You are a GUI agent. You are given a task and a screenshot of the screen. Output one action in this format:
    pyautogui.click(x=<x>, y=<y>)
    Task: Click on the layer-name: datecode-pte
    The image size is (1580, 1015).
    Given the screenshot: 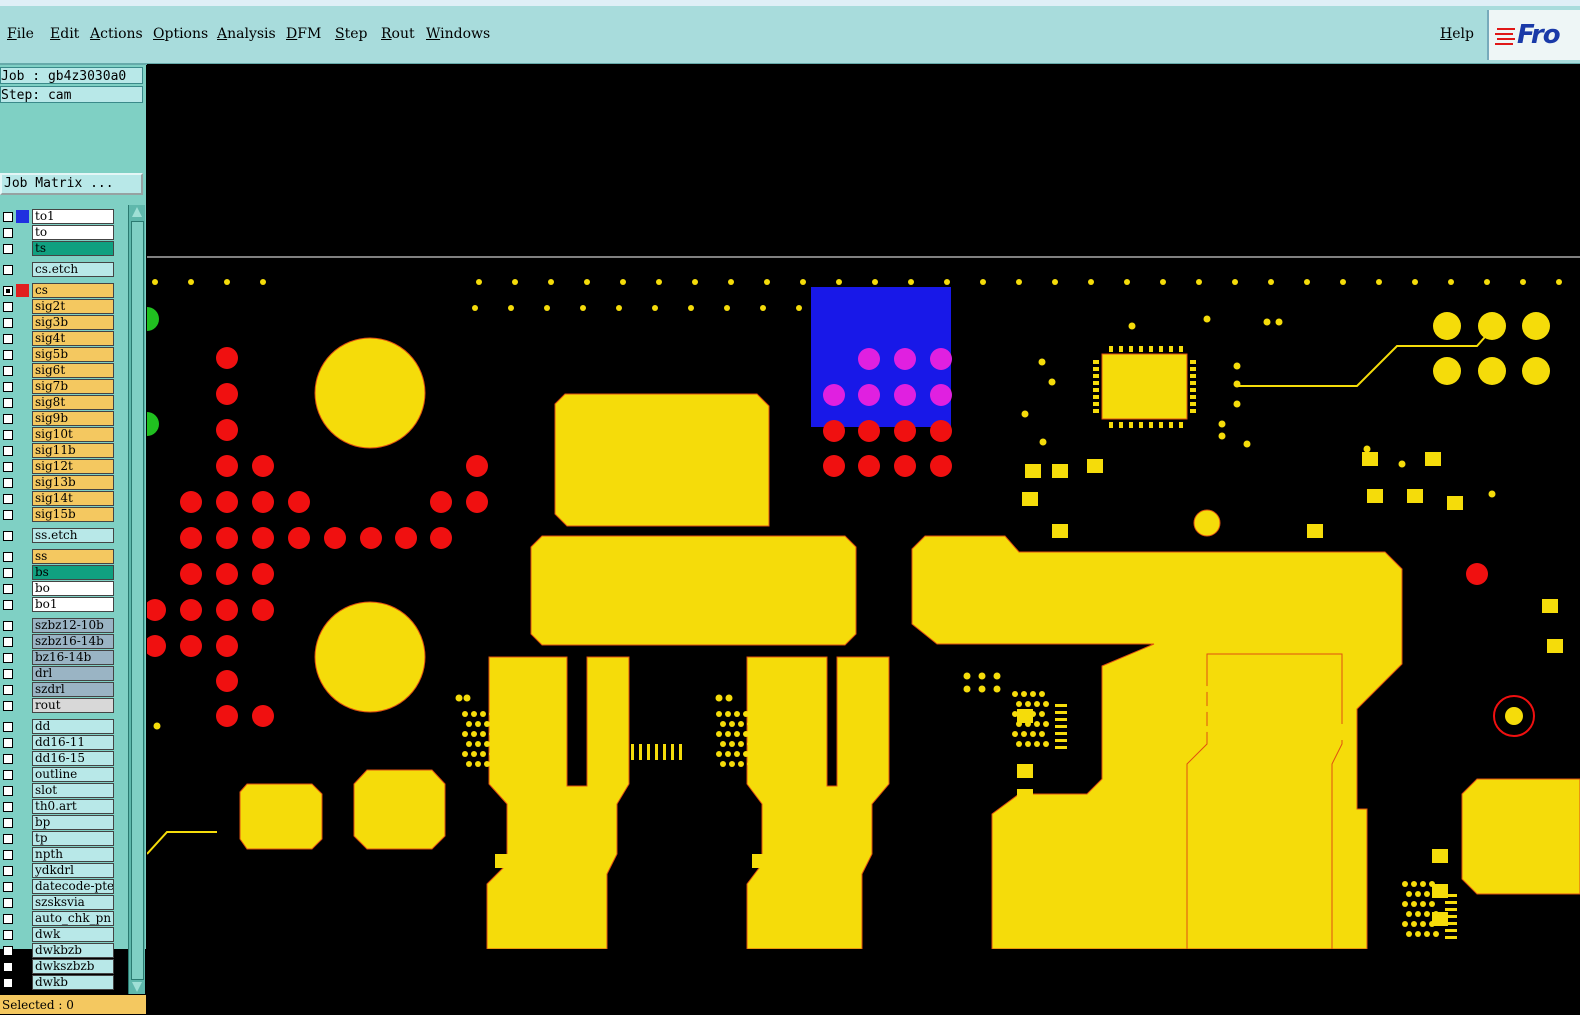 What is the action you would take?
    pyautogui.click(x=73, y=886)
    